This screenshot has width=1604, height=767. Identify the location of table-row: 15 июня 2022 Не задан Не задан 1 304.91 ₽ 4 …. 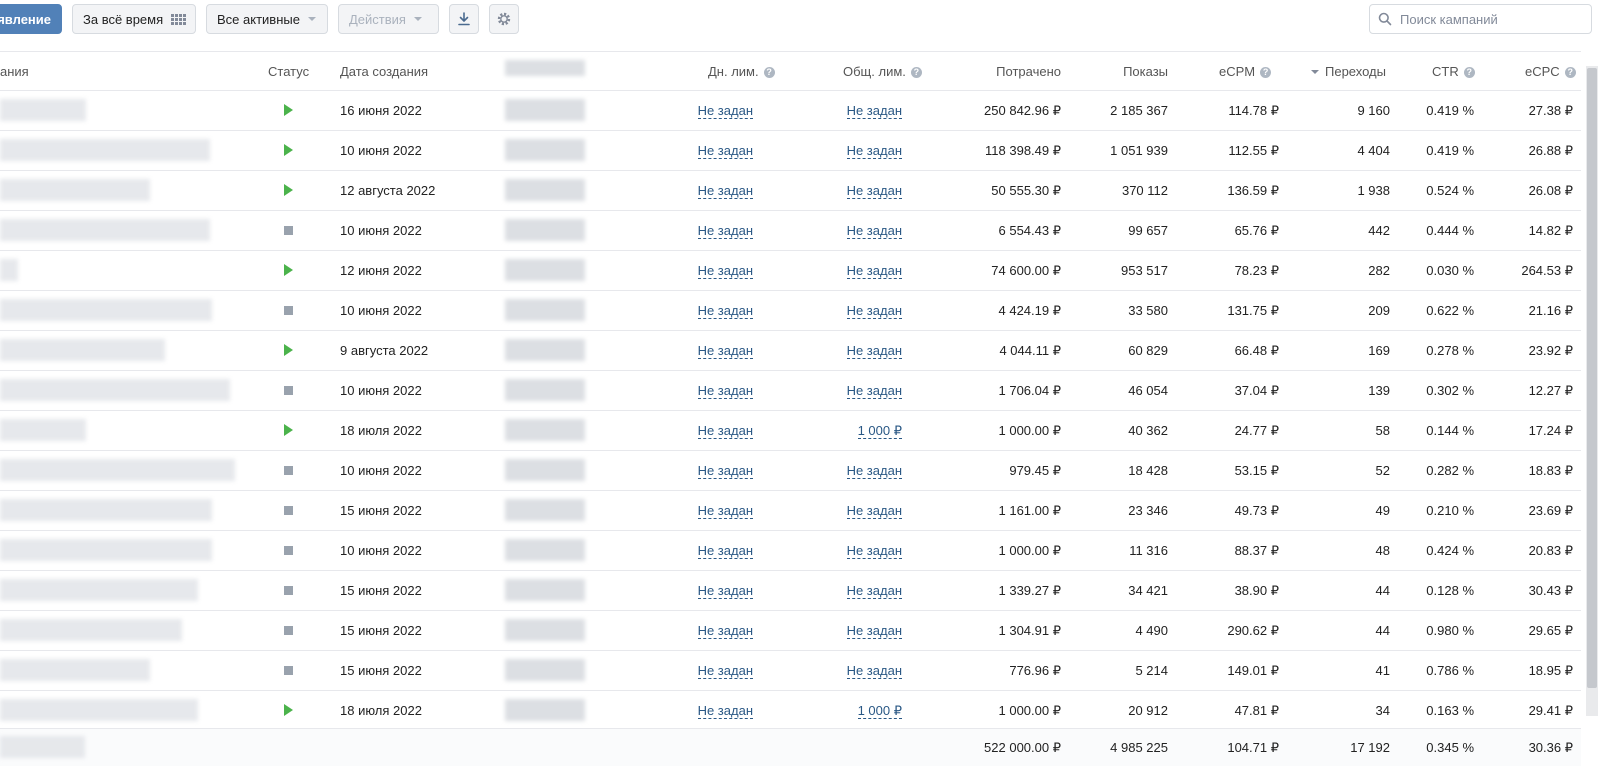
(790, 631).